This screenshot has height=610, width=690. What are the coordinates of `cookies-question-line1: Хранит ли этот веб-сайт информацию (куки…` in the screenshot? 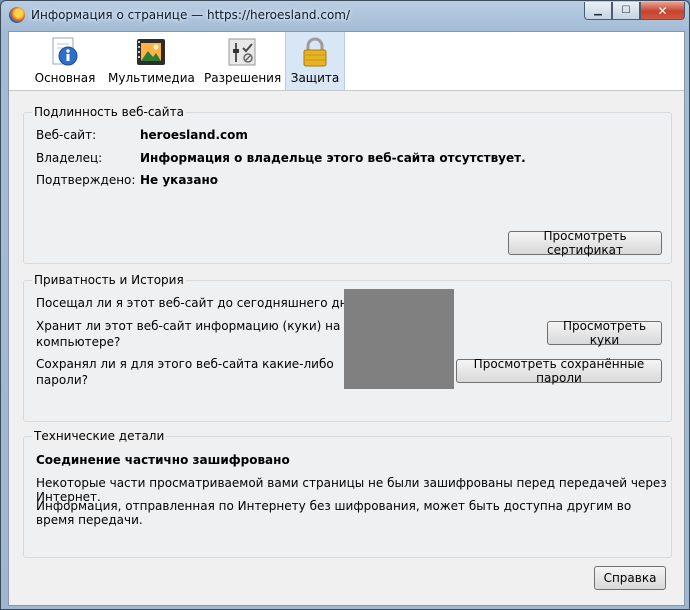 It's located at (206, 326).